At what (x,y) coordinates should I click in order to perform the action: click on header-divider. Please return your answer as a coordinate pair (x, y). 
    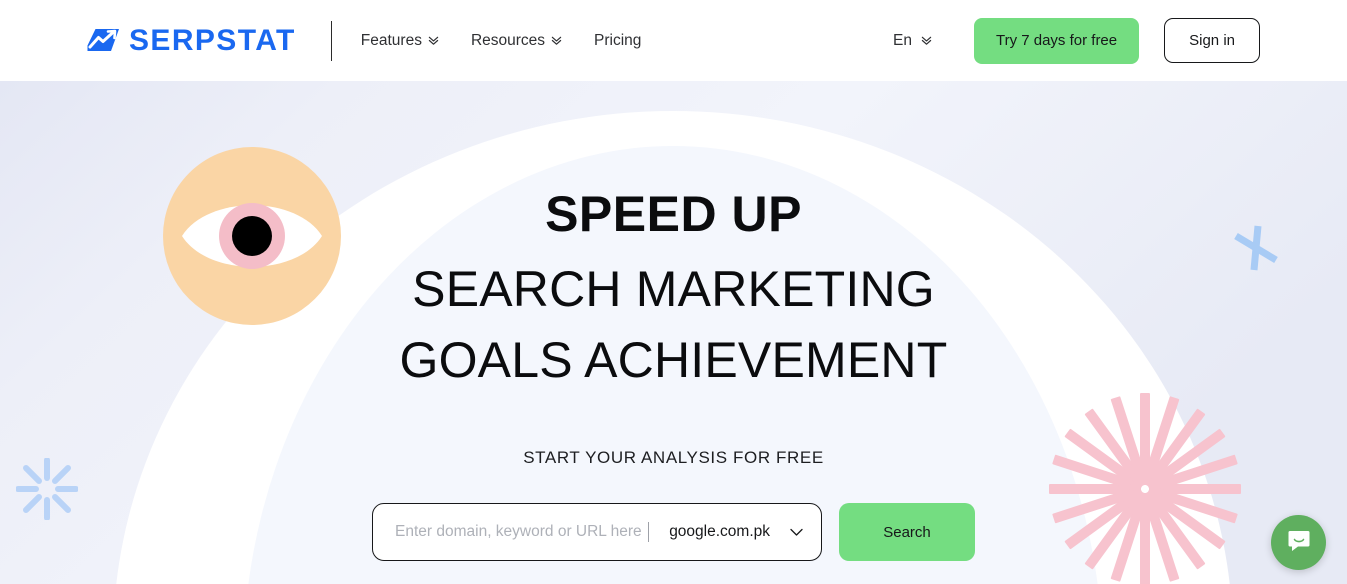
    Looking at the image, I should click on (331, 40).